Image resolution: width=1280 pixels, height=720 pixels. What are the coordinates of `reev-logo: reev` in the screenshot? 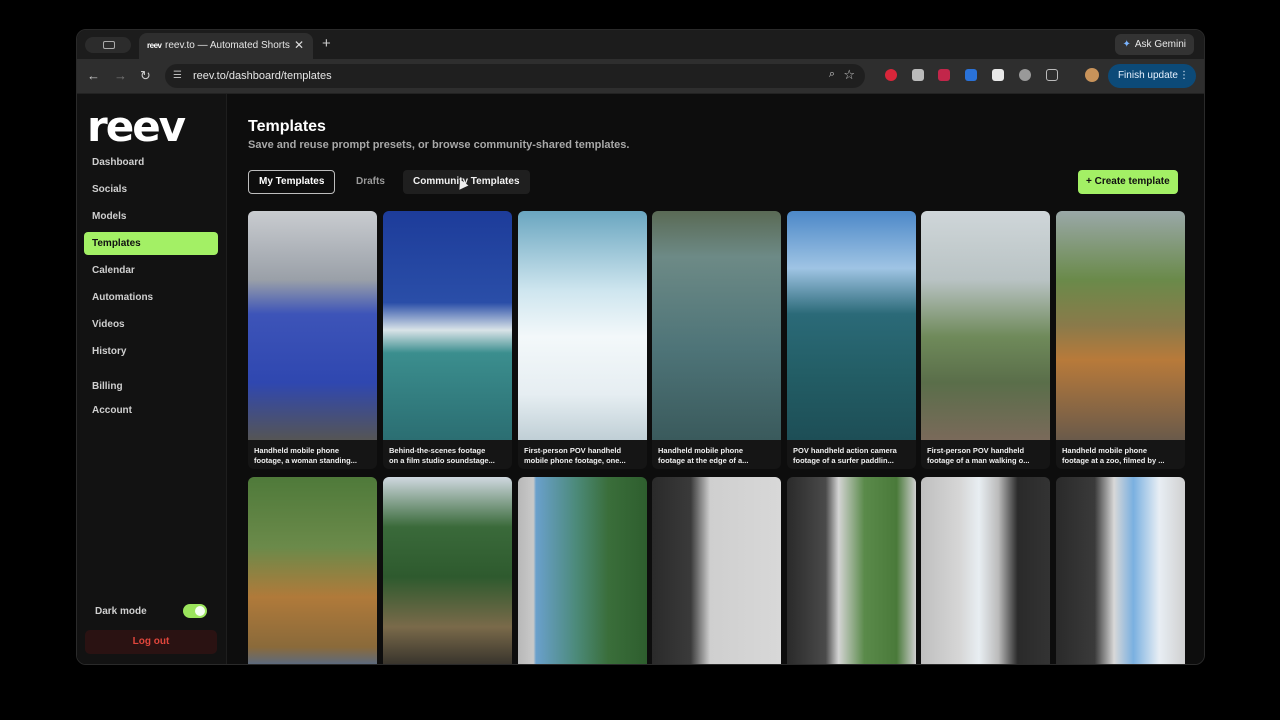 It's located at (136, 127).